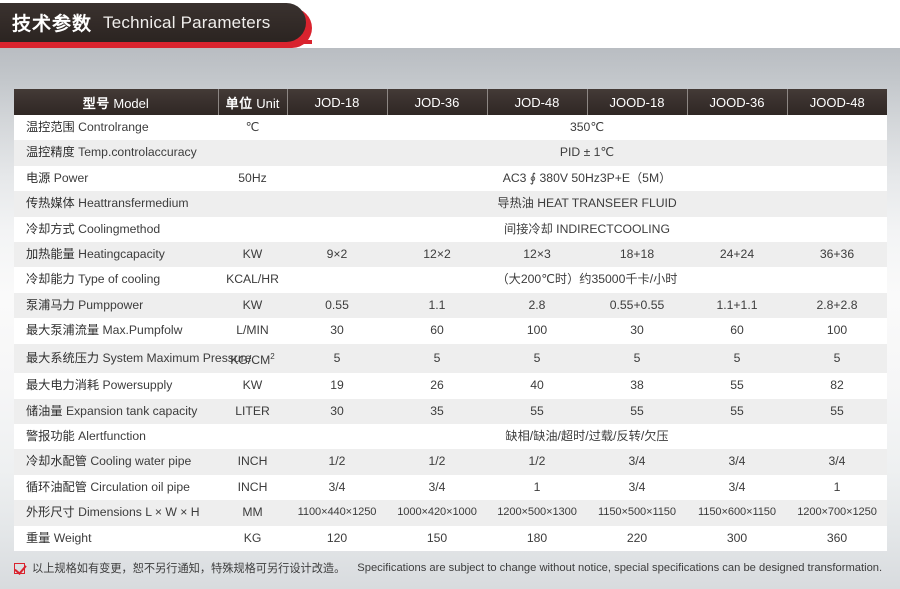 This screenshot has width=900, height=589. What do you see at coordinates (142, 330) in the screenshot?
I see `row-label-en: Max.Pumpfolw` at bounding box center [142, 330].